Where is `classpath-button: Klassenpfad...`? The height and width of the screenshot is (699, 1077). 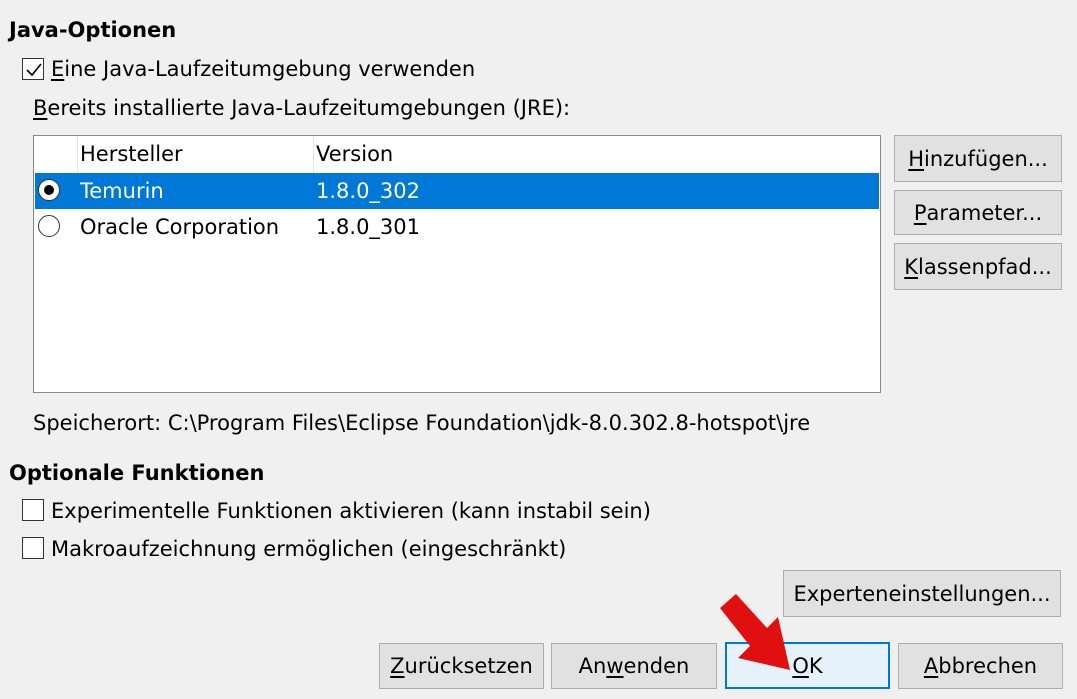 classpath-button: Klassenpfad... is located at coordinates (978, 266).